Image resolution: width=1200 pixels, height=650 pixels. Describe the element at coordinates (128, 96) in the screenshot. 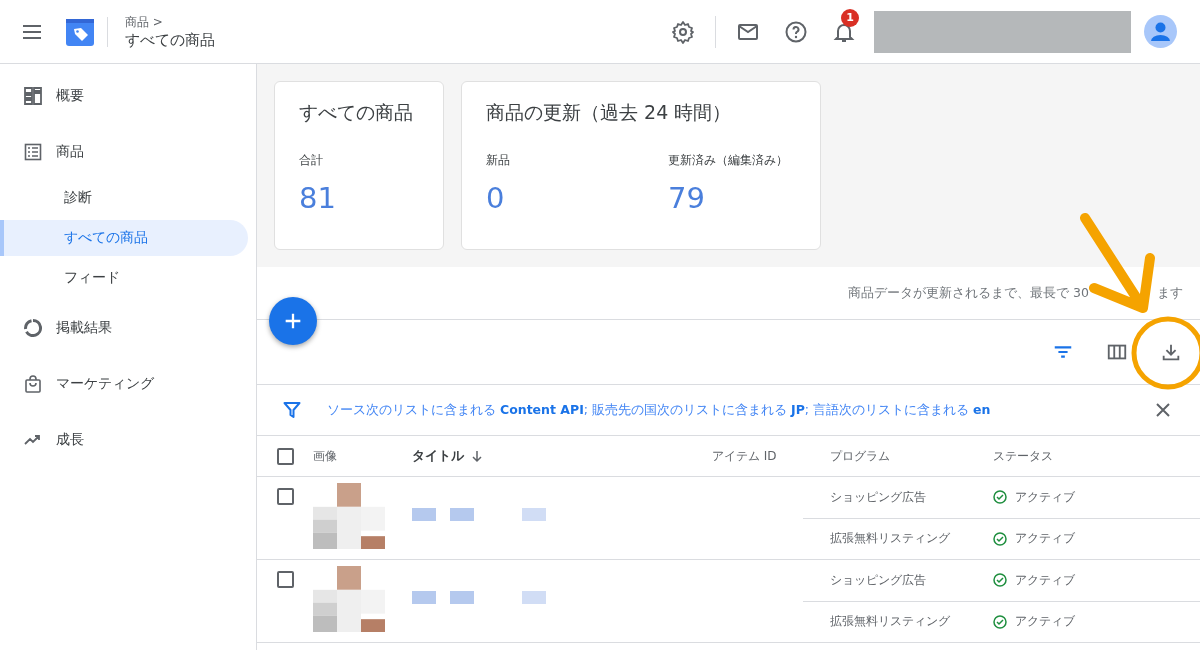

I see `sidebar-item: 概要` at that location.